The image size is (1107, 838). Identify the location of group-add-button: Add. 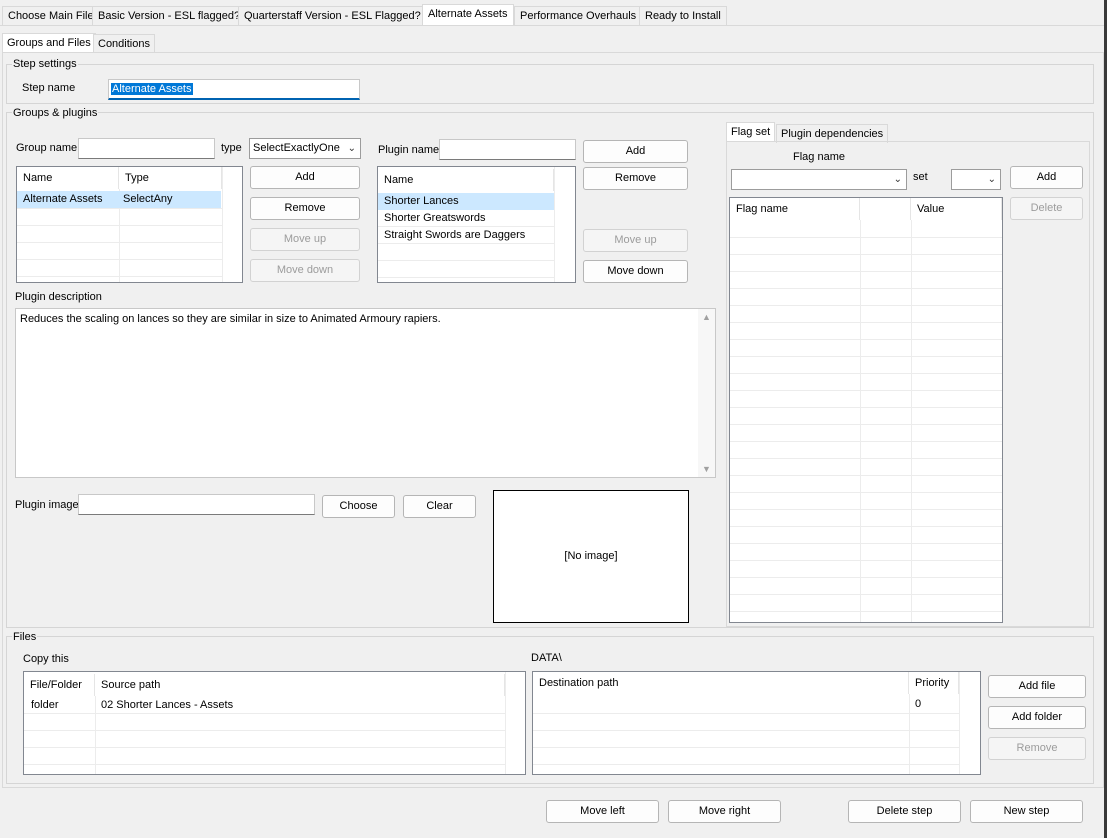
(305, 177).